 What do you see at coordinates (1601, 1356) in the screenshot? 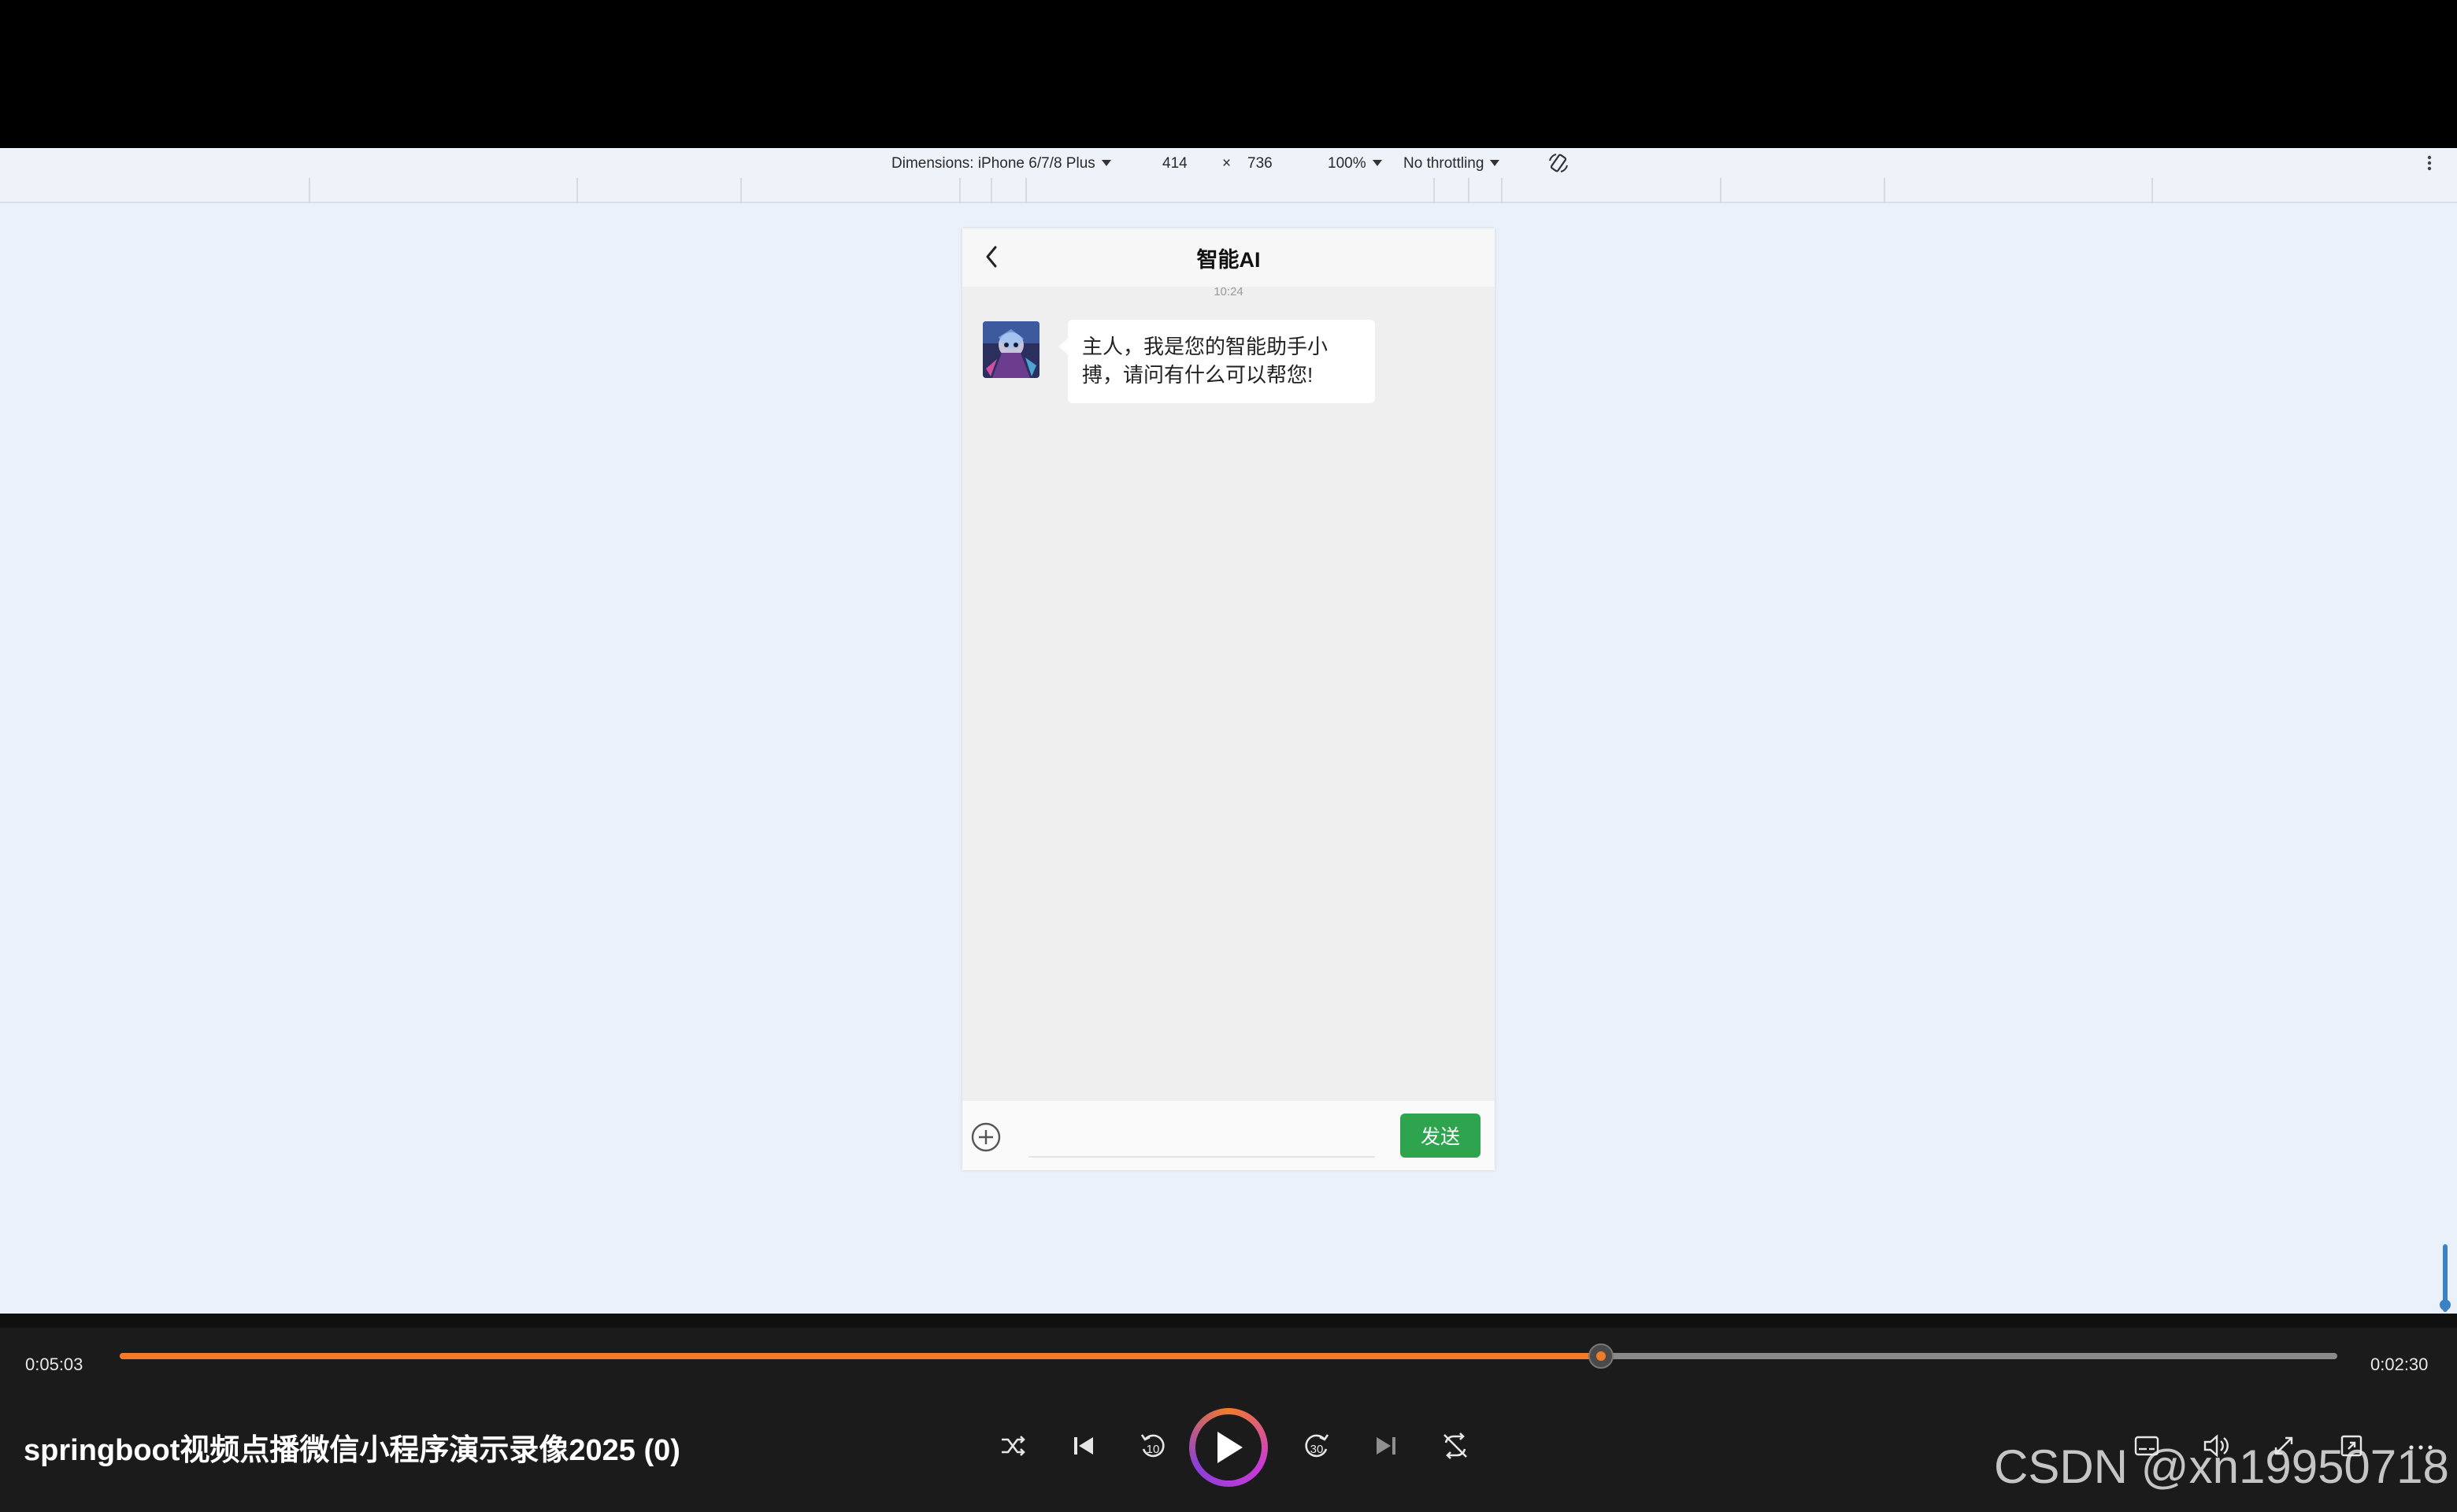
I see `seek-bar-knob` at bounding box center [1601, 1356].